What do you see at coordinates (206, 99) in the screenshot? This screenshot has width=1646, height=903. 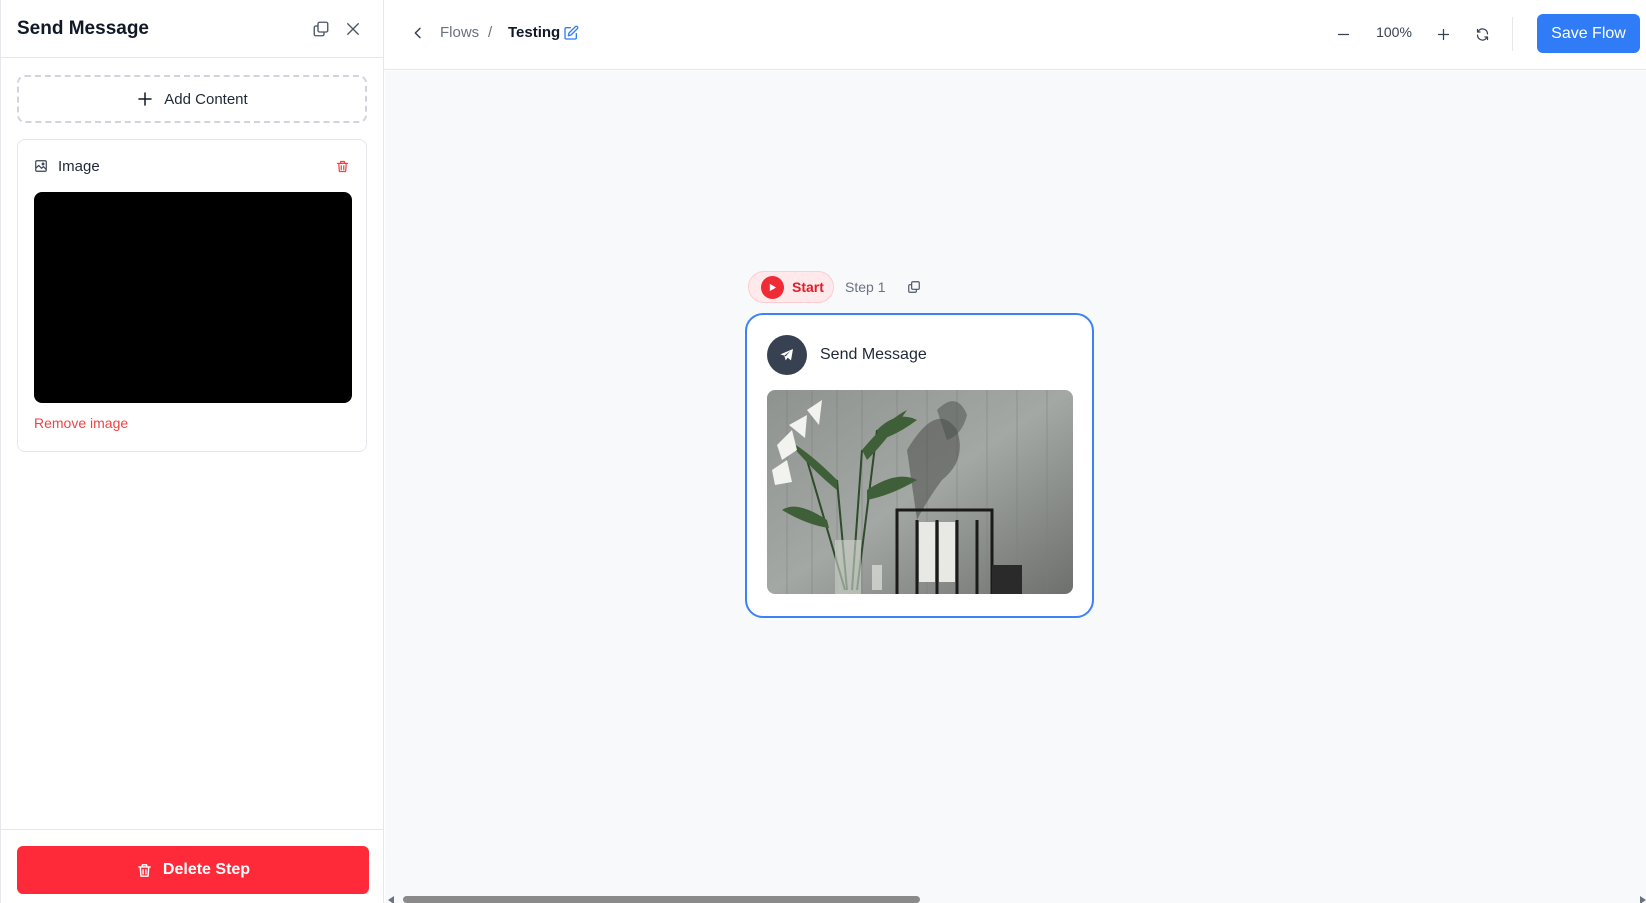 I see `add-content-label: Add Content` at bounding box center [206, 99].